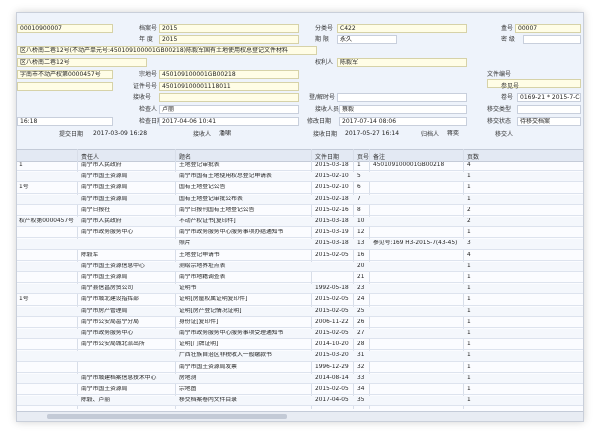 The image size is (608, 436). Describe the element at coordinates (300, 199) in the screenshot. I see `table-row: 南宁市国土资源局 国有土地登记审批公布表 2015-02-18 7 1` at that location.